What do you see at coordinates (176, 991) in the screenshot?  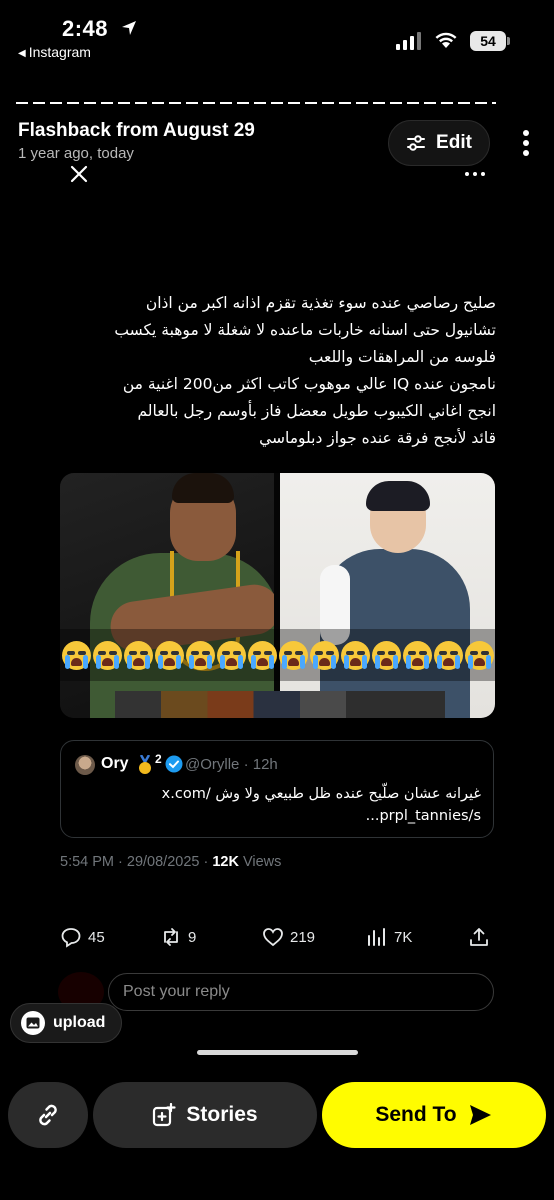 I see `reply-placeholder: Post your reply` at bounding box center [176, 991].